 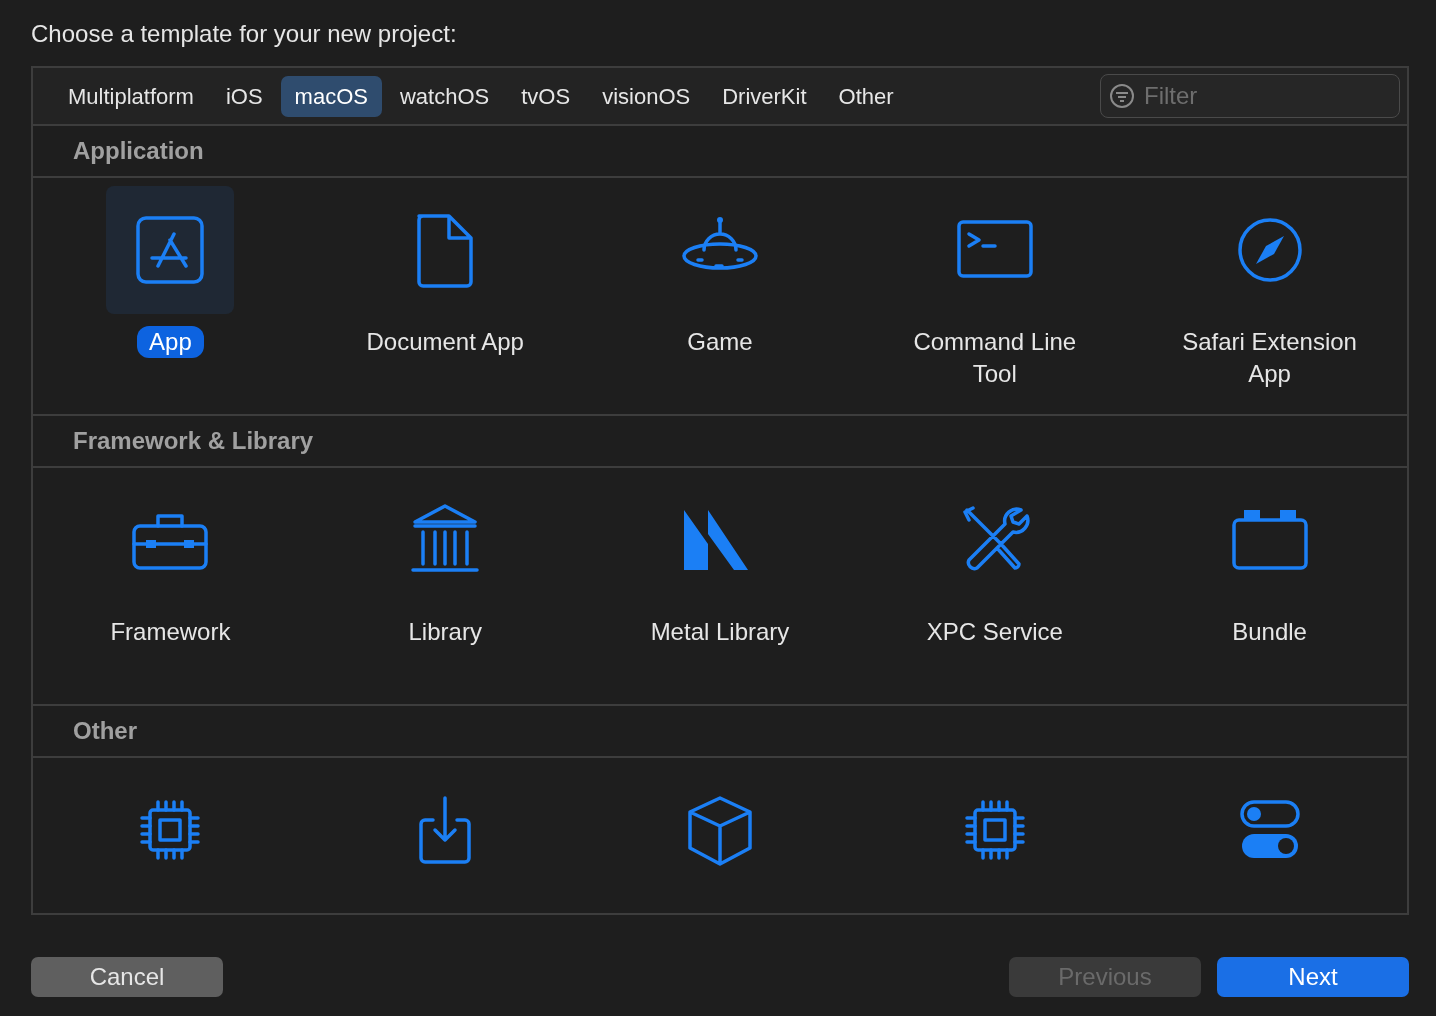 I want to click on selected-template-tile, so click(x=170, y=250).